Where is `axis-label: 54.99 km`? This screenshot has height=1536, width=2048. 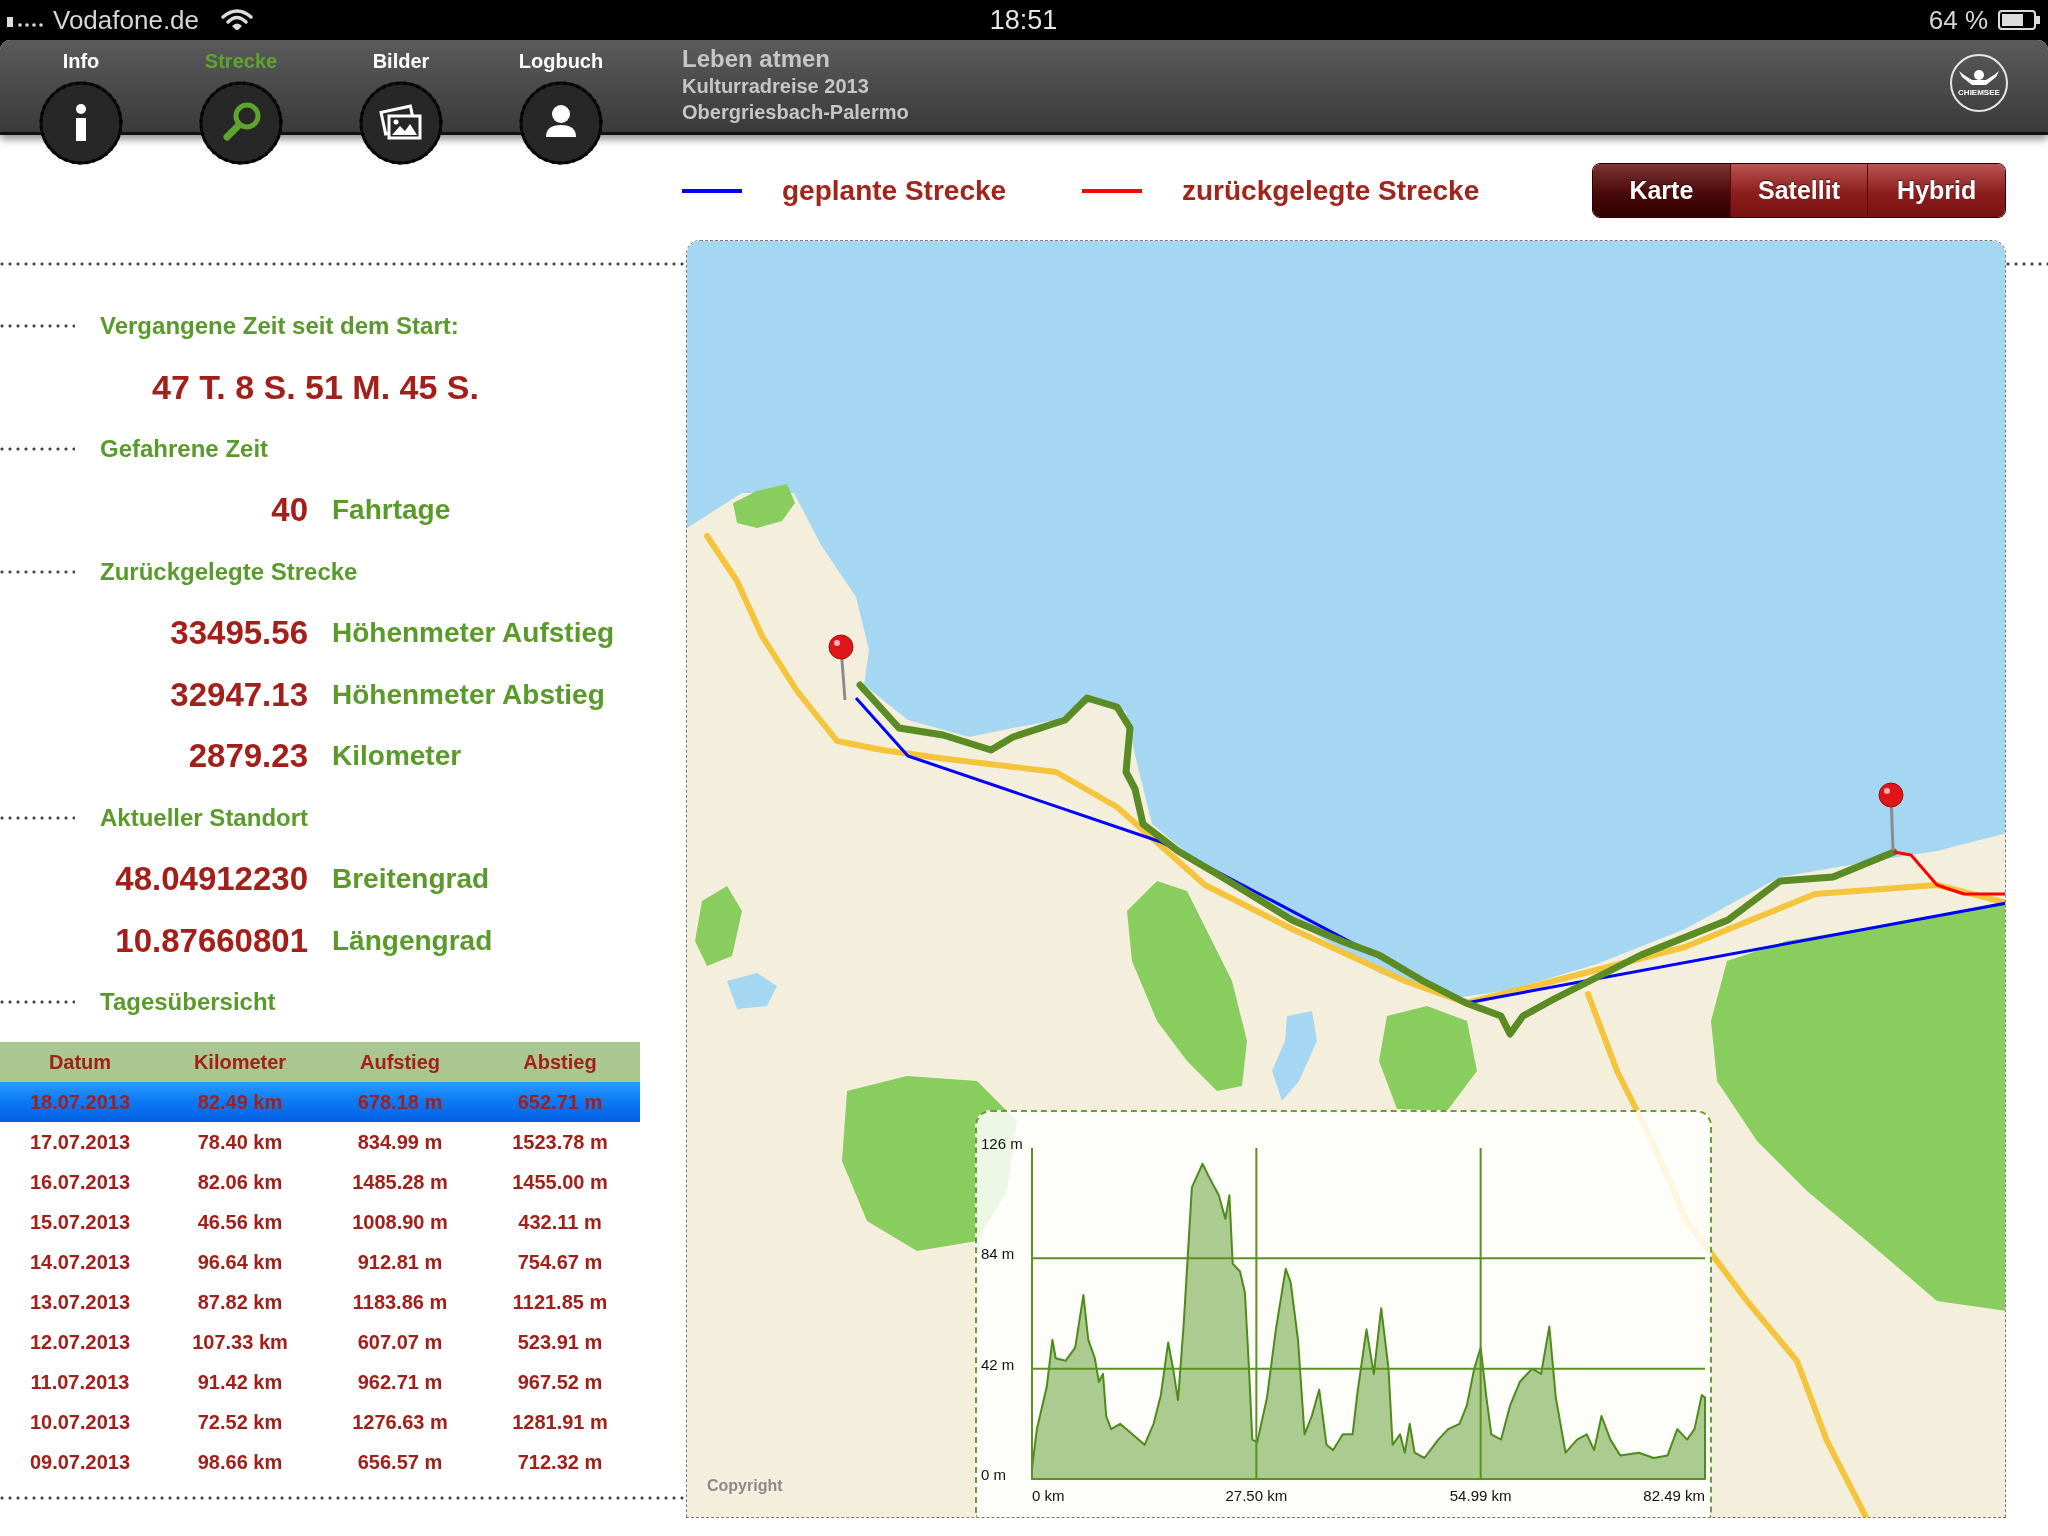
axis-label: 54.99 km is located at coordinates (1480, 1495).